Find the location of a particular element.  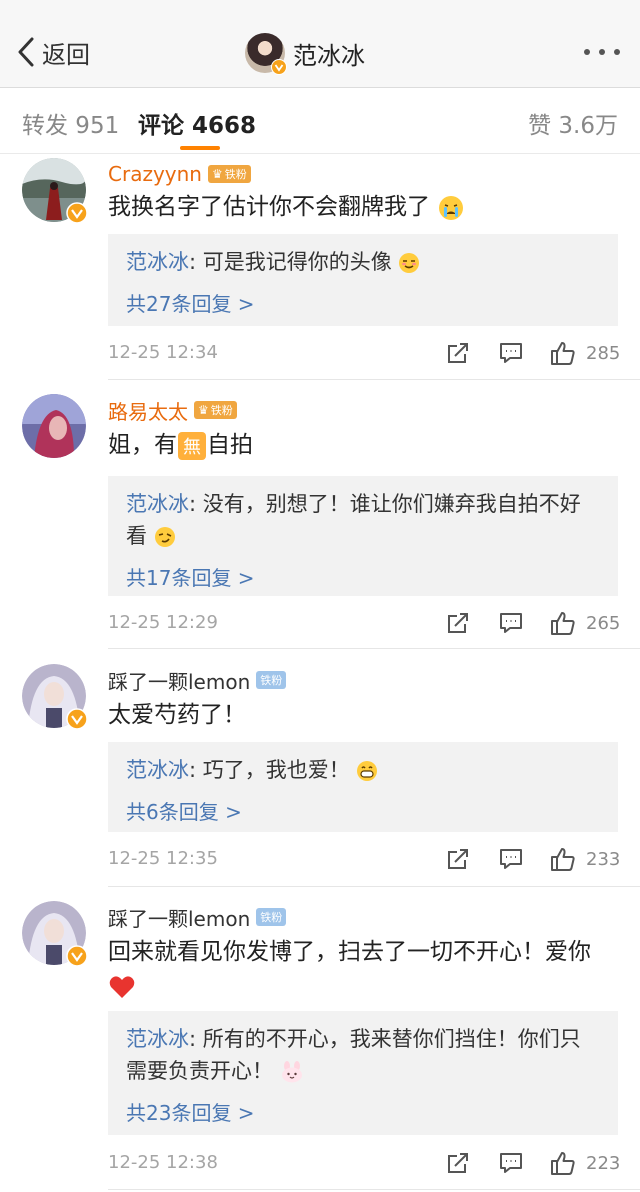

reply-preview: 范冰冰: 可是我记得你的头像 共27条回复 > is located at coordinates (363, 280).